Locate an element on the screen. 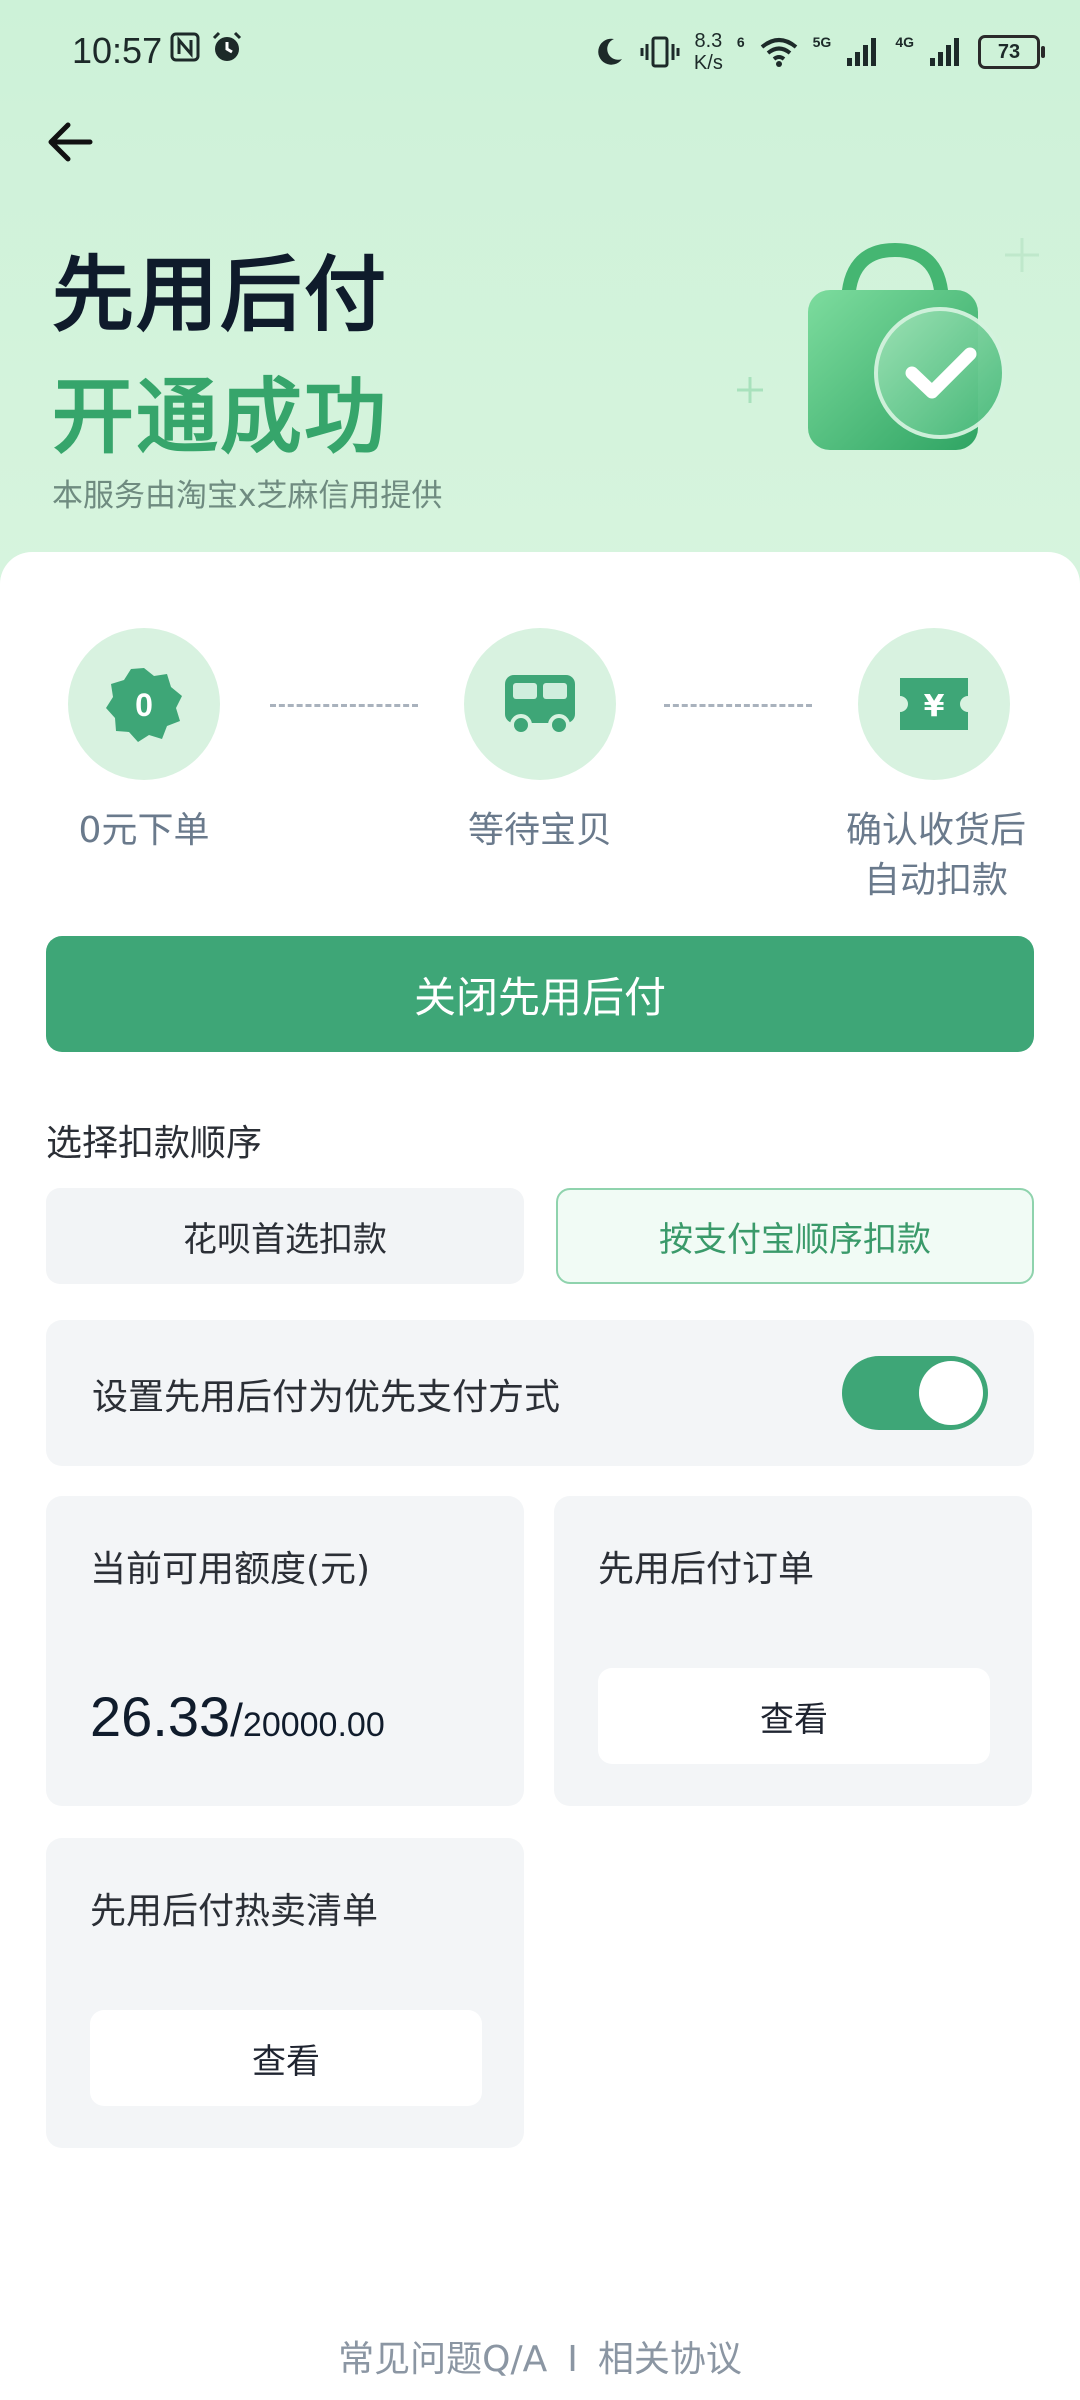 This screenshot has width=1080, height=2400. step-label-pay: 确认收货后 自动扣款 is located at coordinates (936, 856).